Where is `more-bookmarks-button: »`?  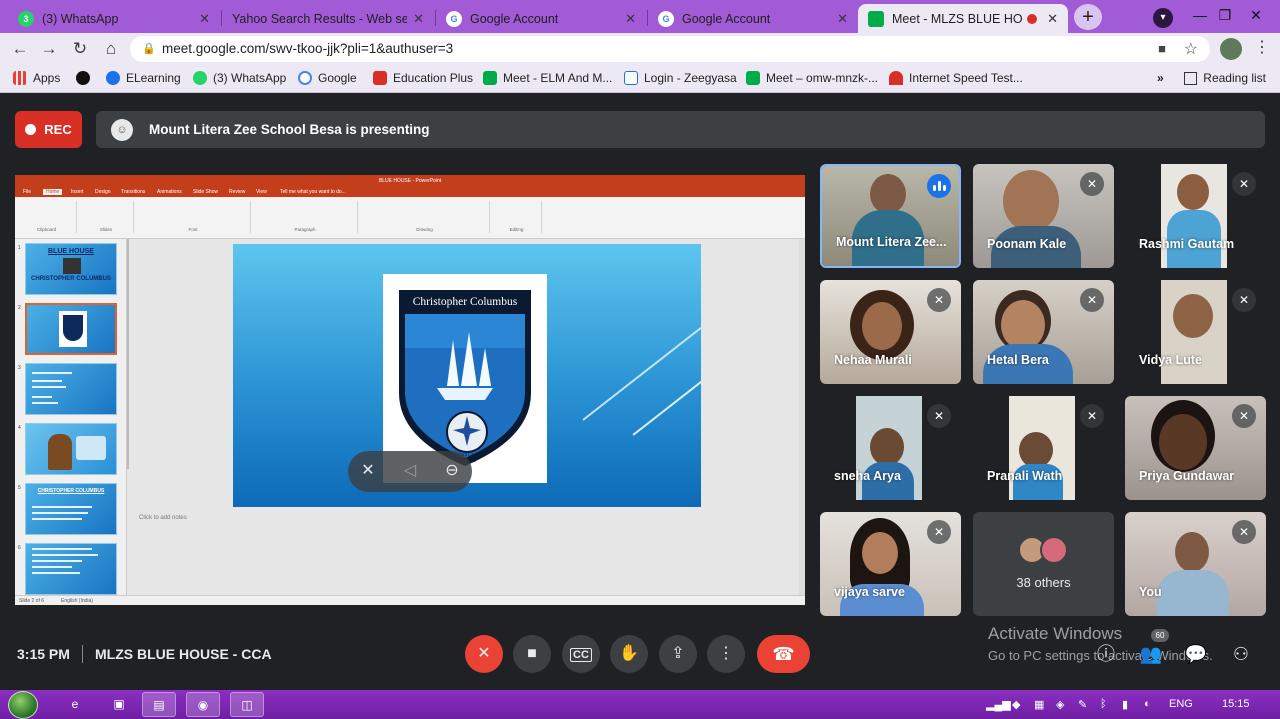 more-bookmarks-button: » is located at coordinates (1160, 78).